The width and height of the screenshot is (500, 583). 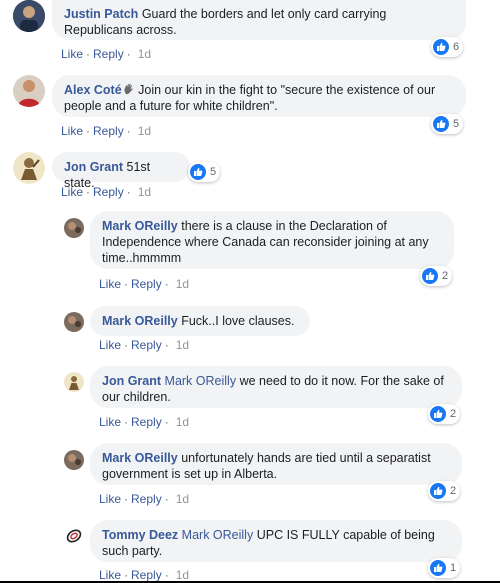 I want to click on comment-bubble: Jon Grant 51st state., so click(x=121, y=171).